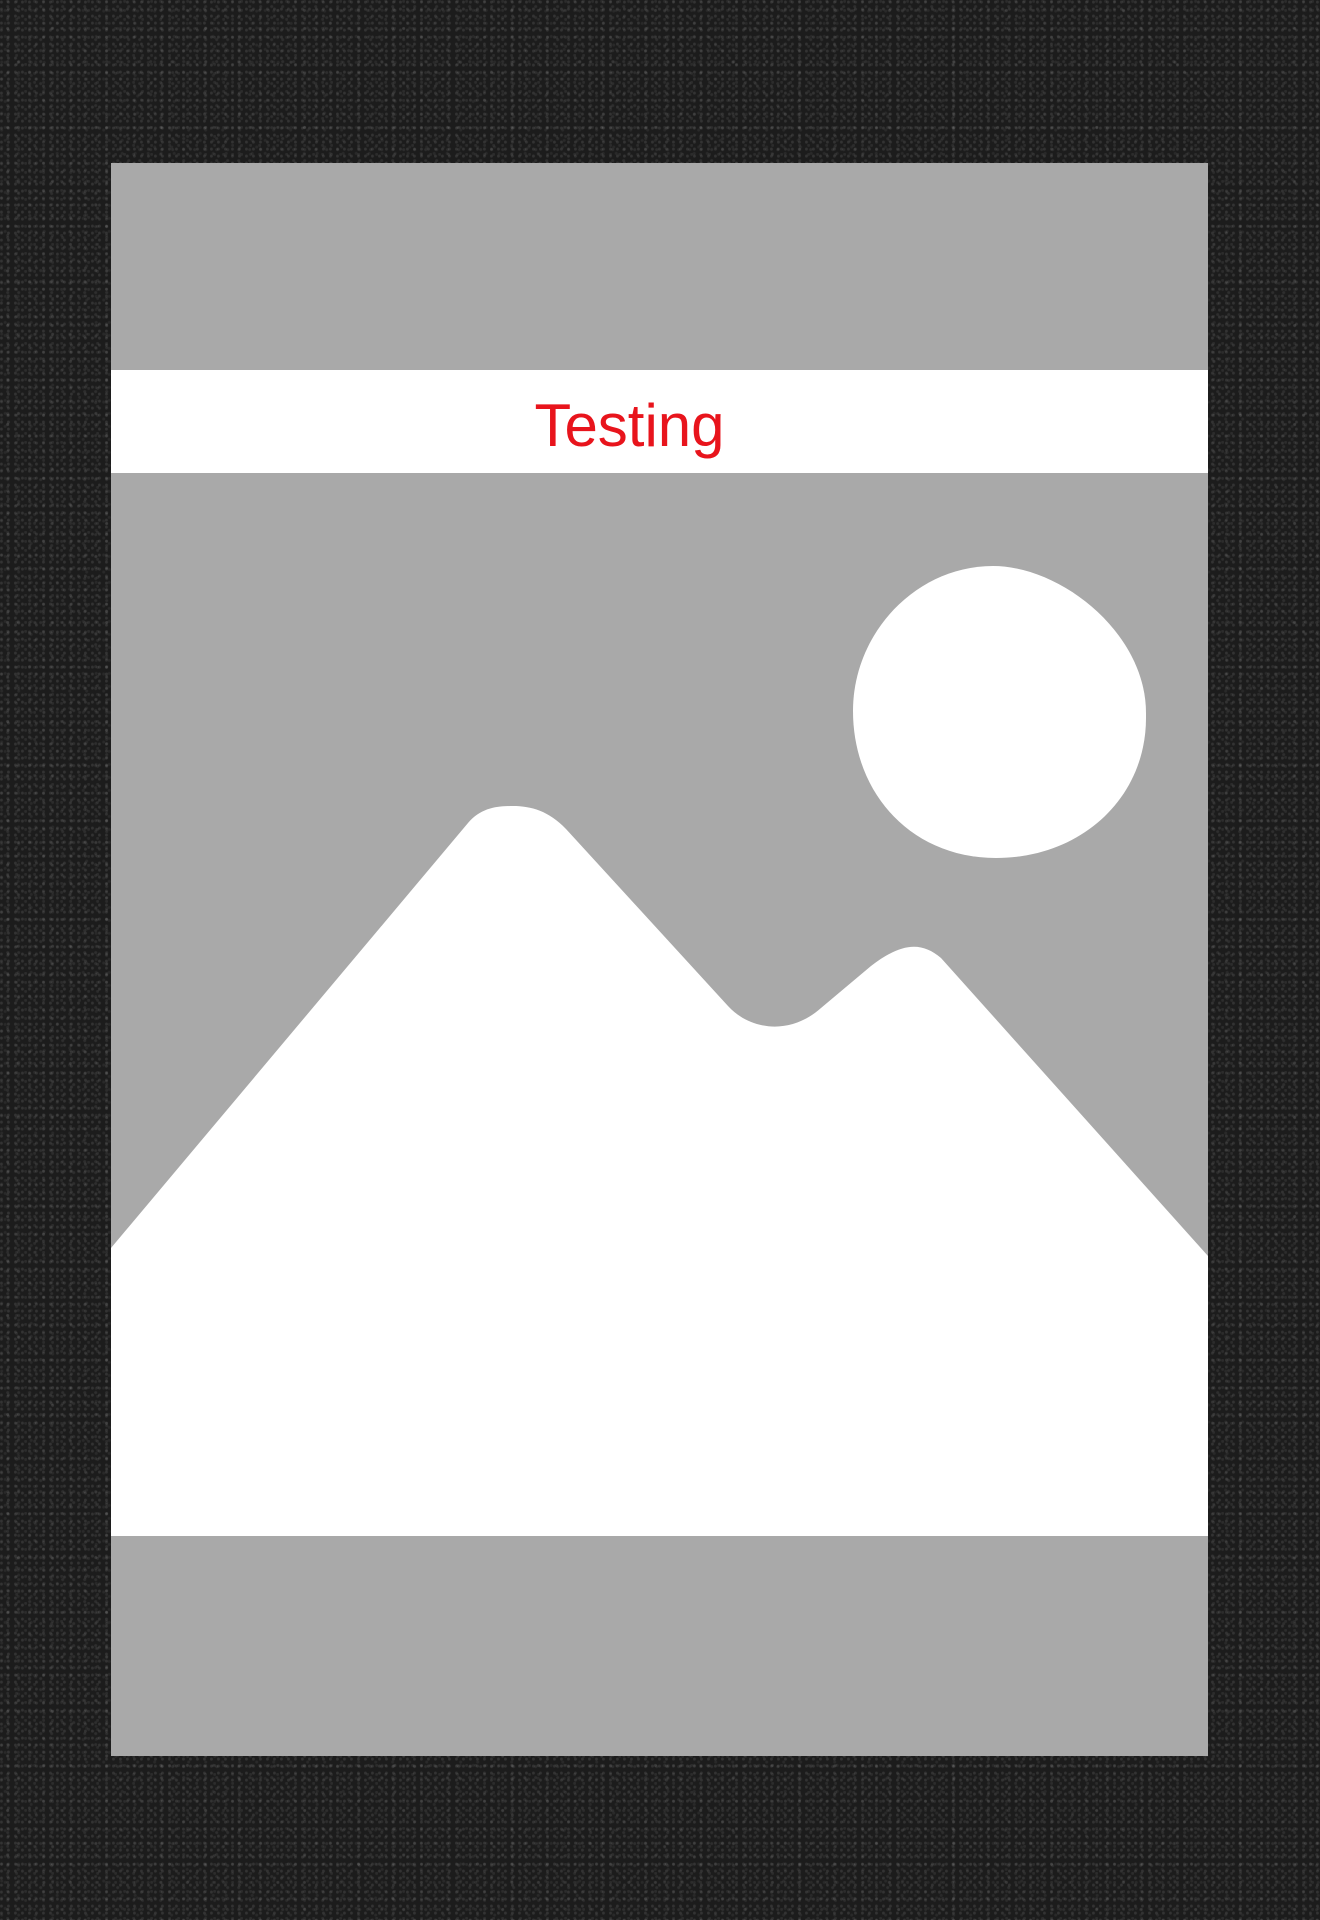 The image size is (1320, 1920). What do you see at coordinates (659, 1646) in the screenshot?
I see `bottom-band` at bounding box center [659, 1646].